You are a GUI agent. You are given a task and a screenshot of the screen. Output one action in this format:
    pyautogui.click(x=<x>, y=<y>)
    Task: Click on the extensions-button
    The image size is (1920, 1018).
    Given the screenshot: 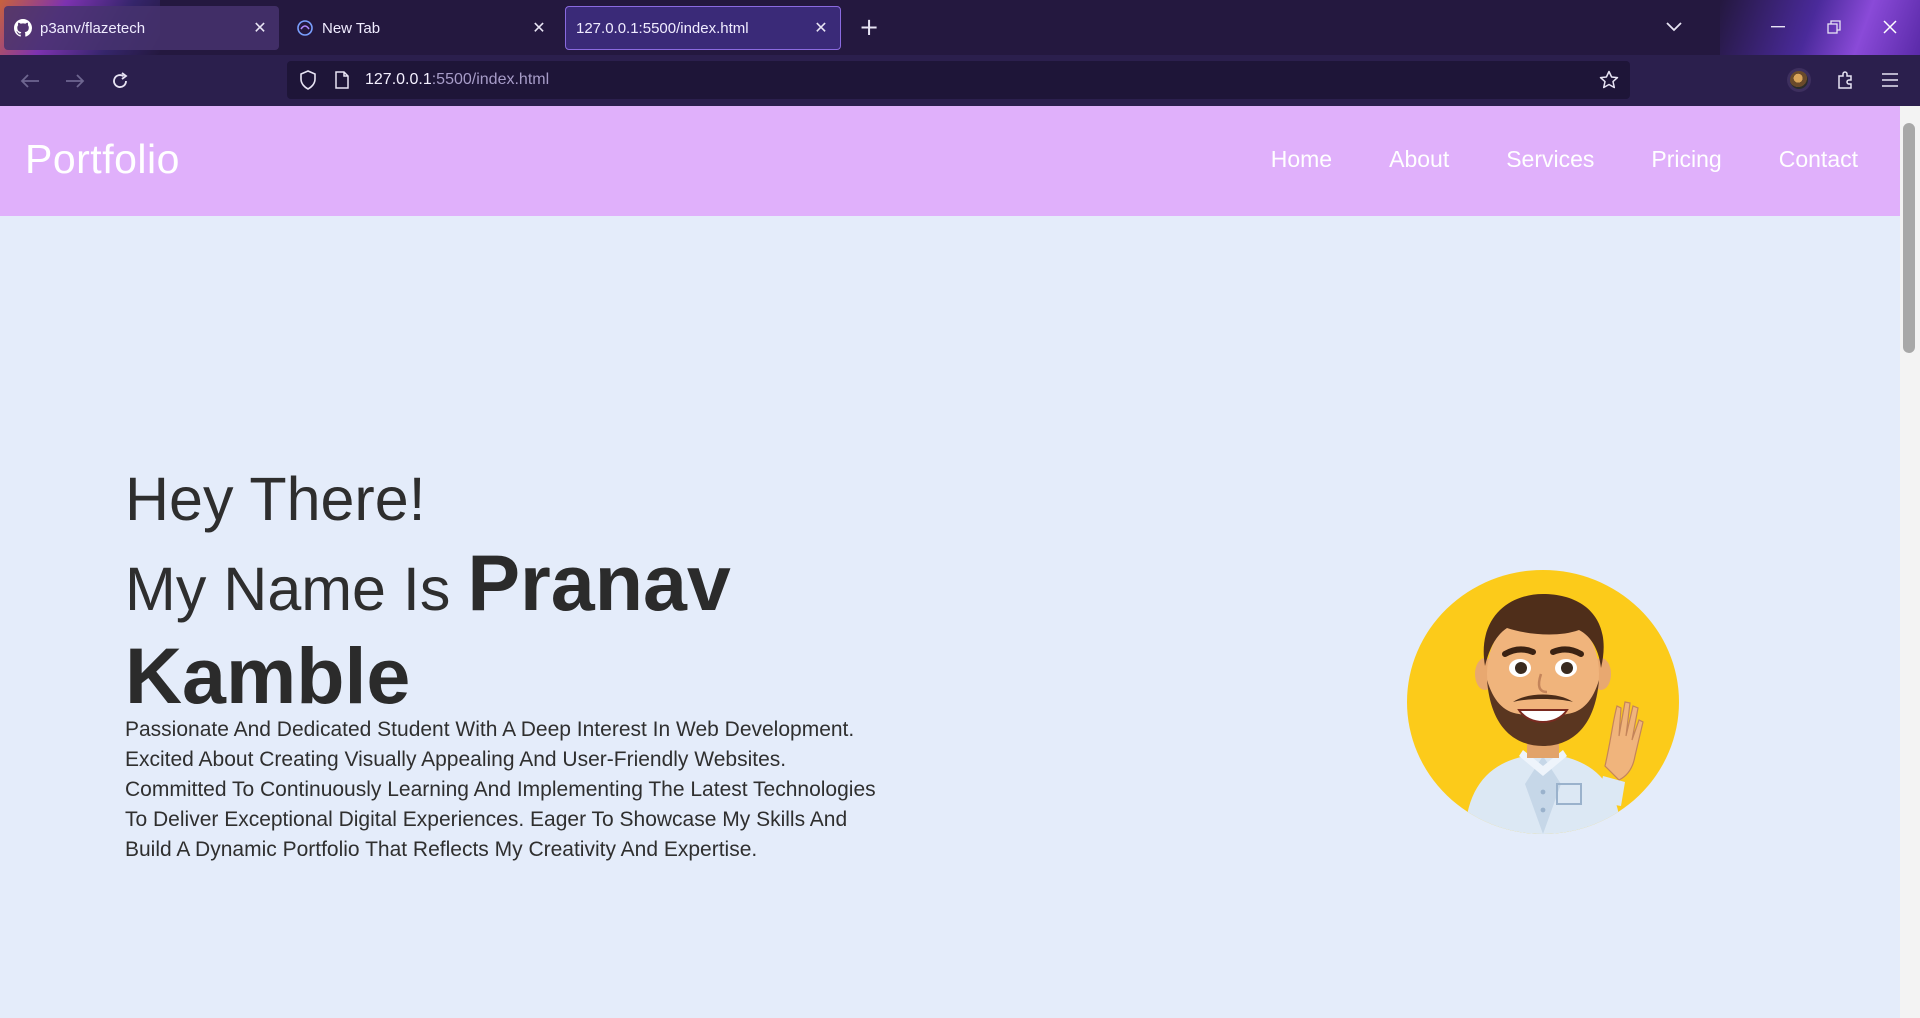 What is the action you would take?
    pyautogui.click(x=1845, y=80)
    